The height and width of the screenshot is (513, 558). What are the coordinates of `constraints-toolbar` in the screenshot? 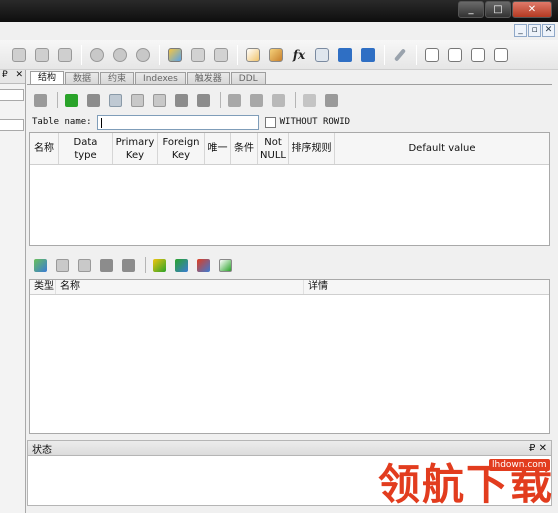 It's located at (134, 265).